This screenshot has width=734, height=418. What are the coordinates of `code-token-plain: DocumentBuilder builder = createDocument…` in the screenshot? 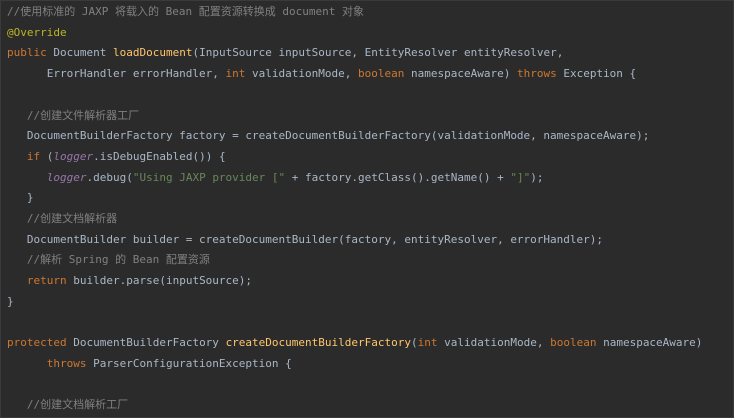 It's located at (305, 239).